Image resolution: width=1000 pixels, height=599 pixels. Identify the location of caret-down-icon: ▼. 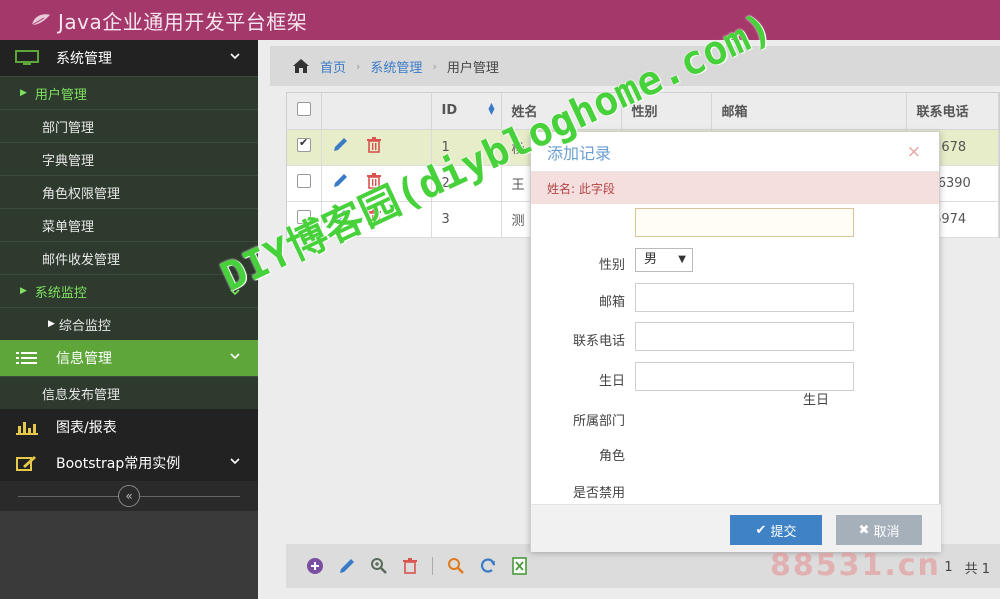
(682, 259).